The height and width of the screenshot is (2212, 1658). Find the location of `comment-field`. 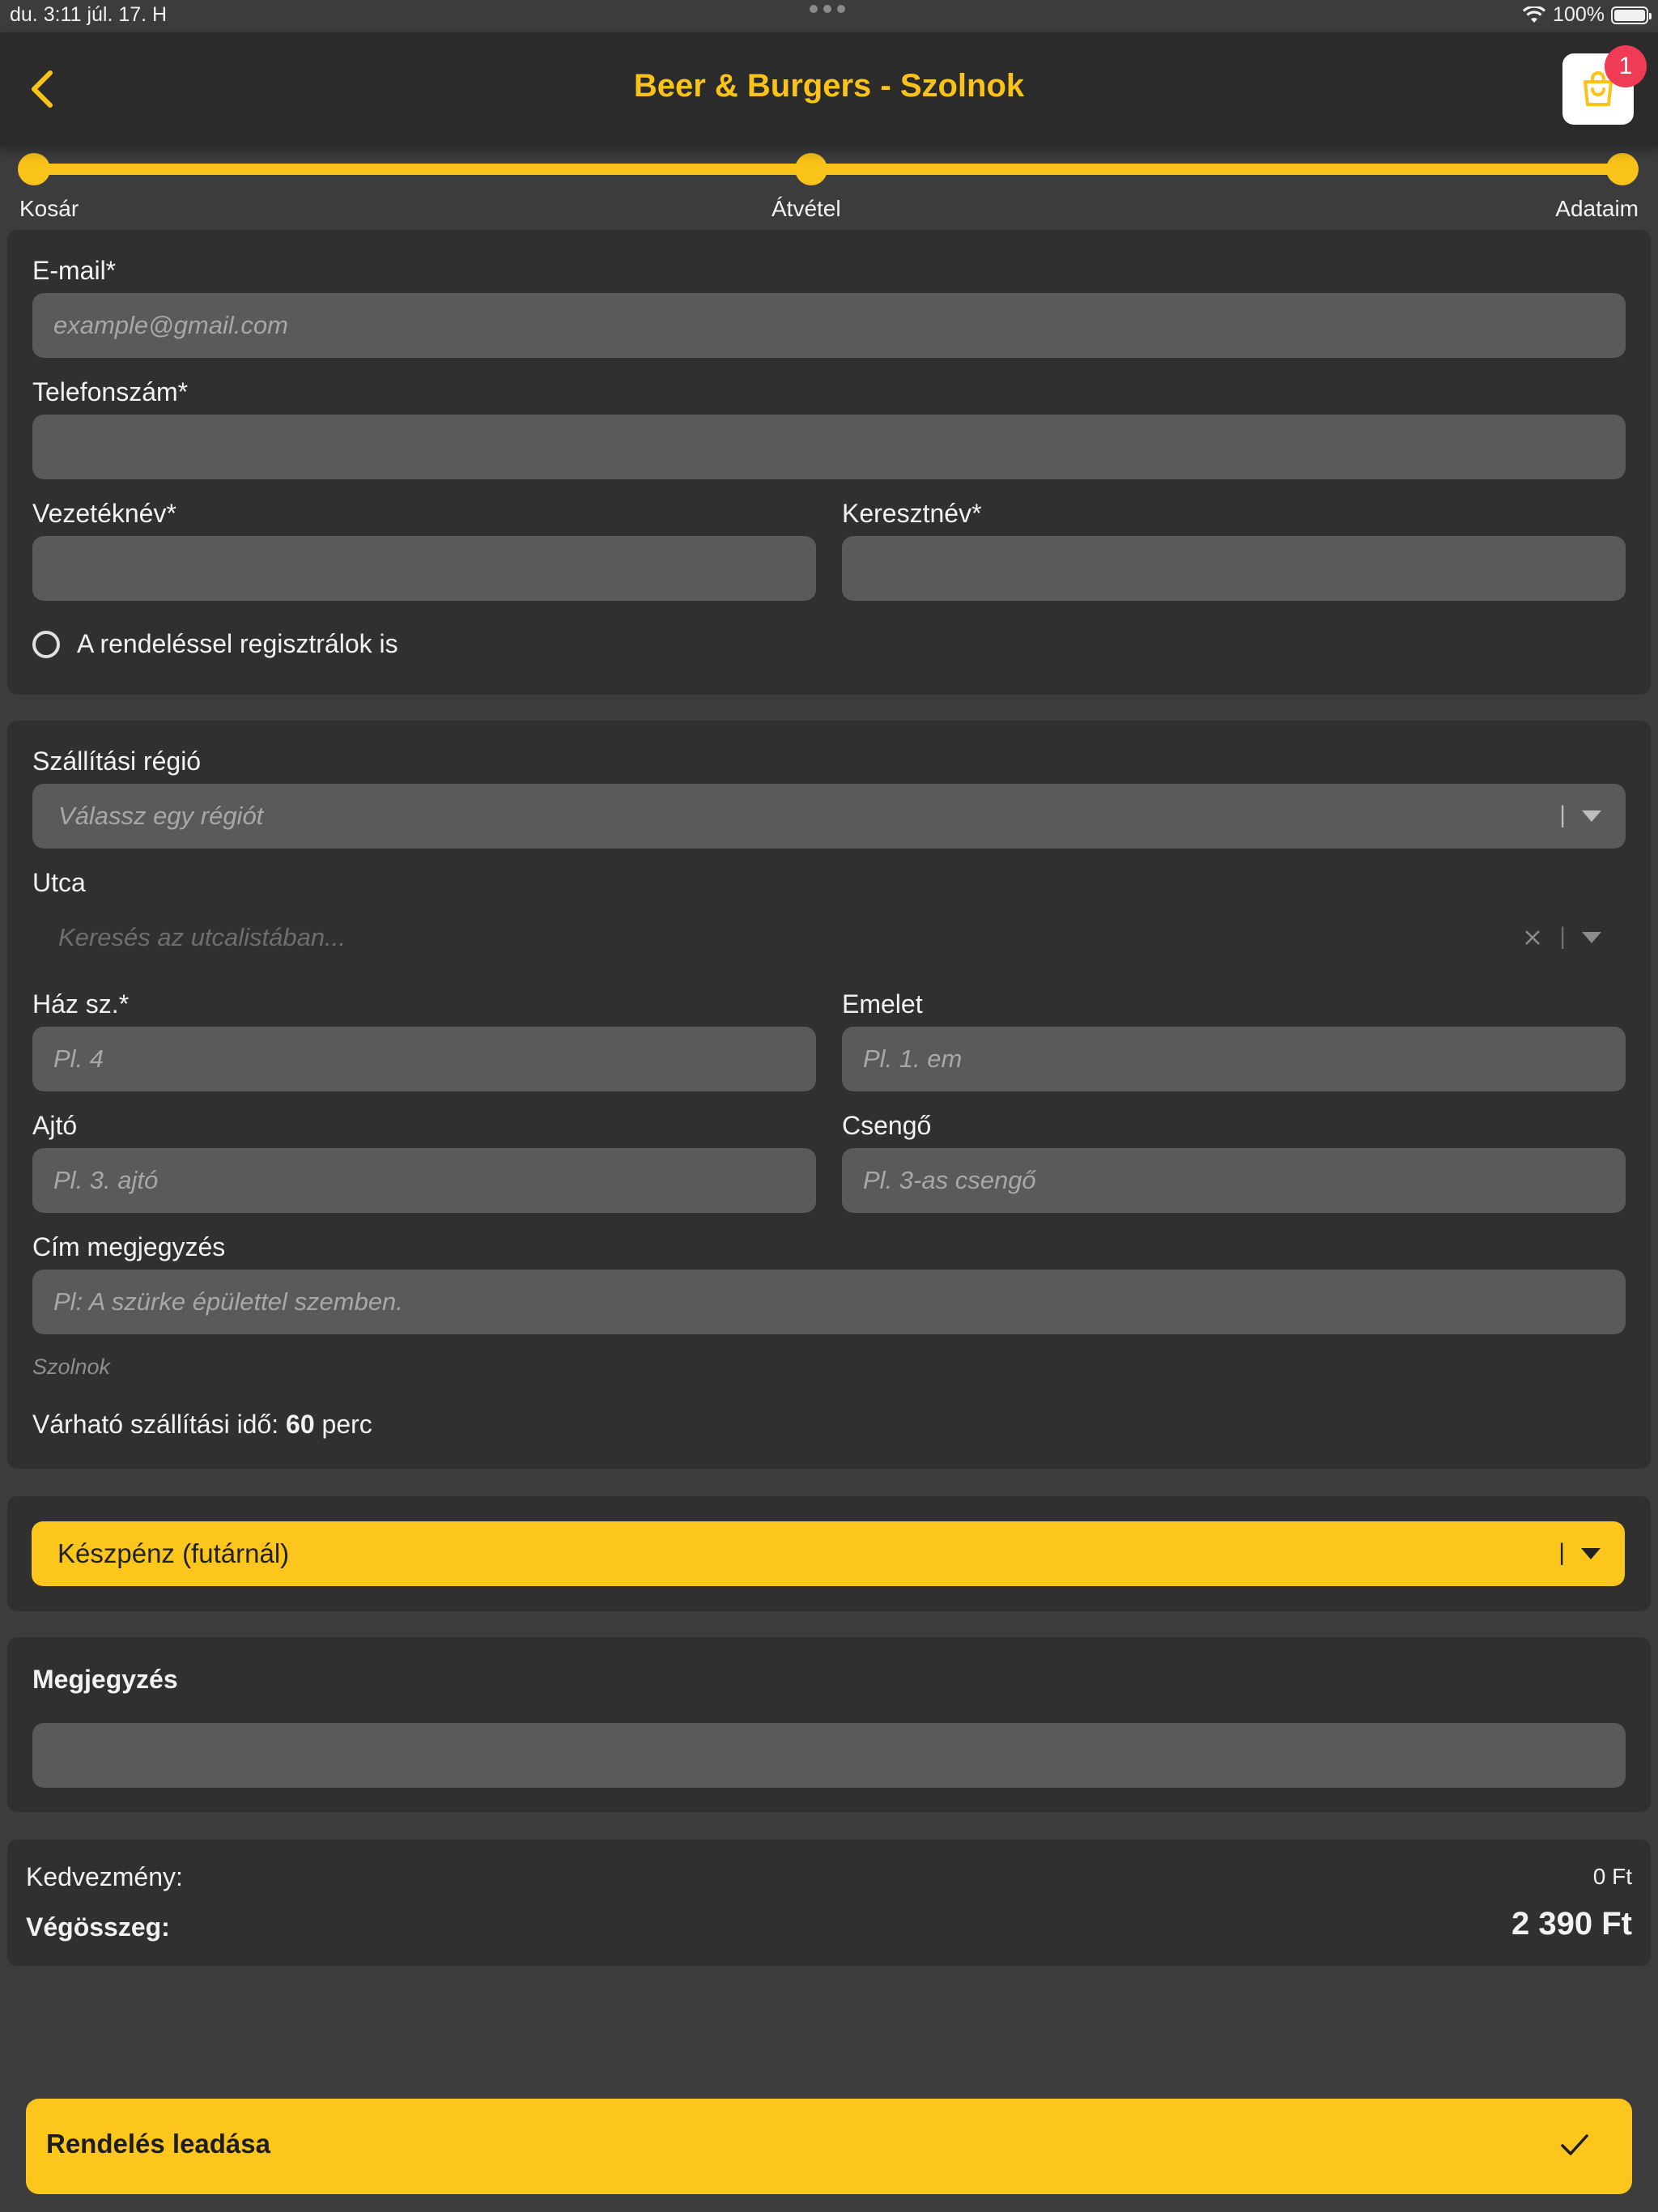

comment-field is located at coordinates (829, 1756).